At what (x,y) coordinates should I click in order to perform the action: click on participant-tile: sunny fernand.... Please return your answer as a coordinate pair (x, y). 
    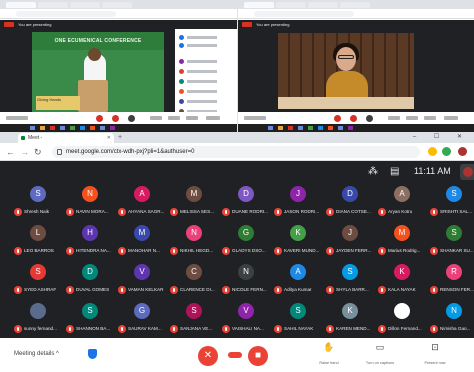
    Looking at the image, I should click on (38, 318).